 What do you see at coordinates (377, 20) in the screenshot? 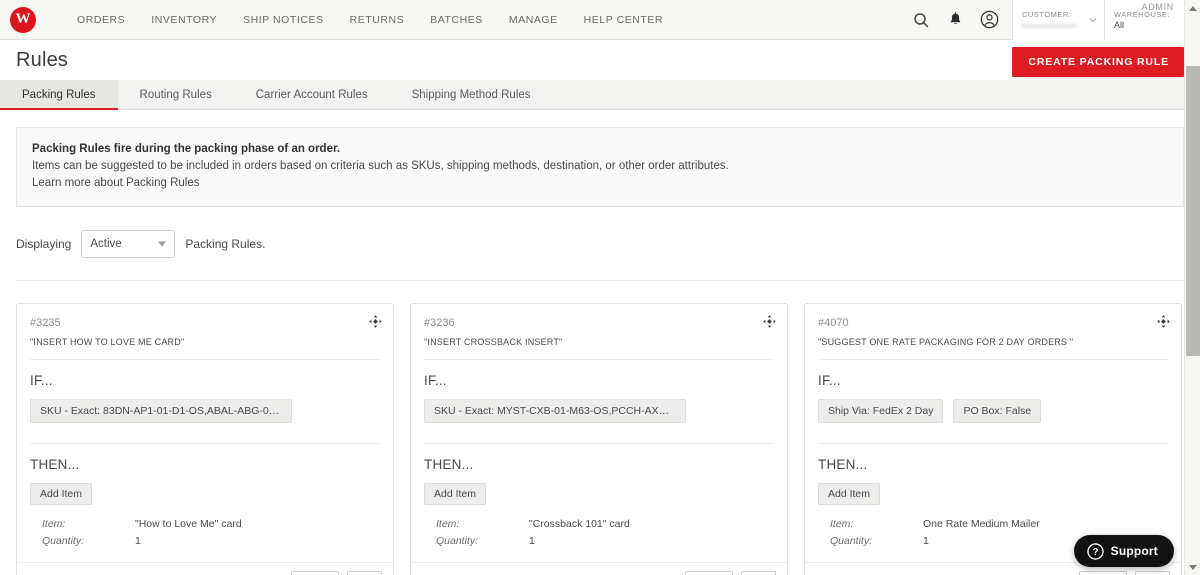
I see `nav-item-returns: RETURNS` at bounding box center [377, 20].